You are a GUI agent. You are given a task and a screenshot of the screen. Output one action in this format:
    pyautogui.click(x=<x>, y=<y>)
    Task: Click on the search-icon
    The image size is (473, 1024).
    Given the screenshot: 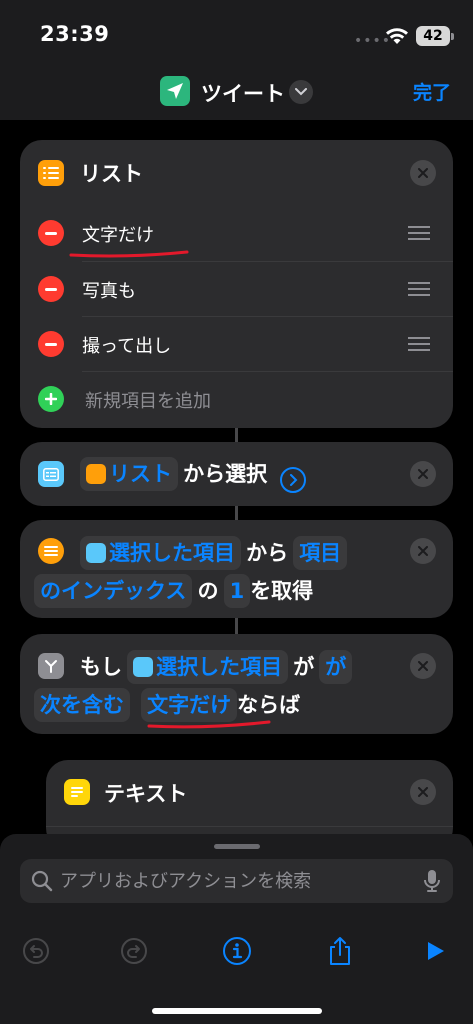 What is the action you would take?
    pyautogui.click(x=42, y=881)
    